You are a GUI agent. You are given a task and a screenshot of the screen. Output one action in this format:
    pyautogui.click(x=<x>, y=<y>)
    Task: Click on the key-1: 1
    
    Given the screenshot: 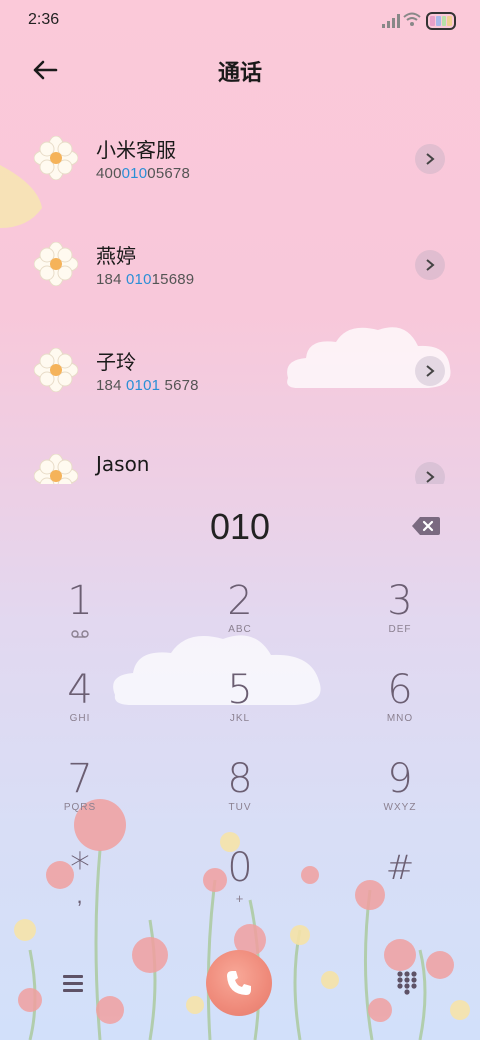 What is the action you would take?
    pyautogui.click(x=80, y=619)
    